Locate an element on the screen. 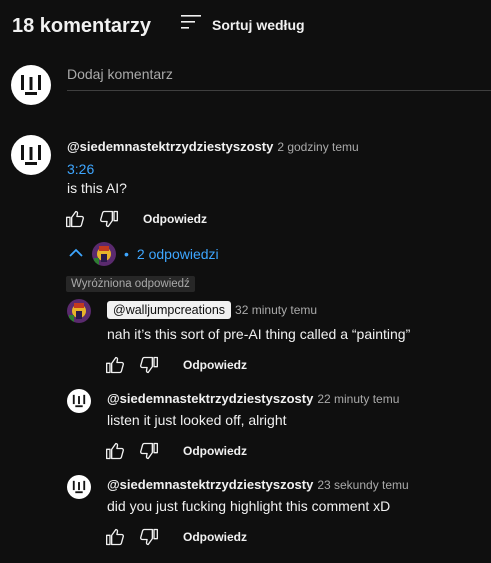 Image resolution: width=491 pixels, height=563 pixels. sort-button: Sortuj według is located at coordinates (242, 24).